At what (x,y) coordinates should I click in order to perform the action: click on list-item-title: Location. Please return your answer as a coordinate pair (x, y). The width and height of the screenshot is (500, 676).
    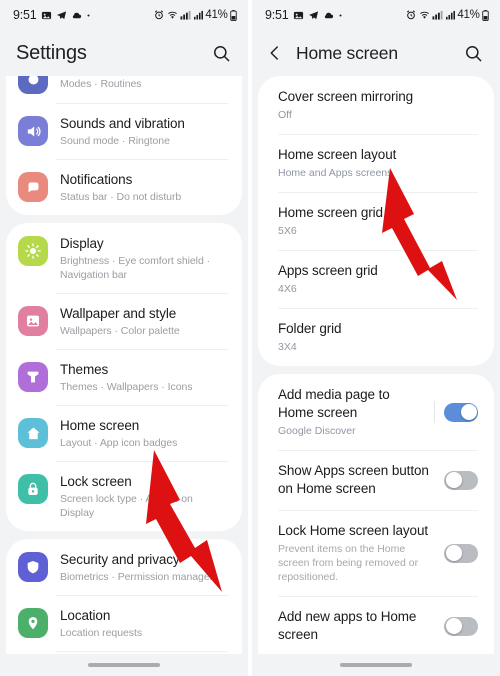
    Looking at the image, I should click on (85, 615).